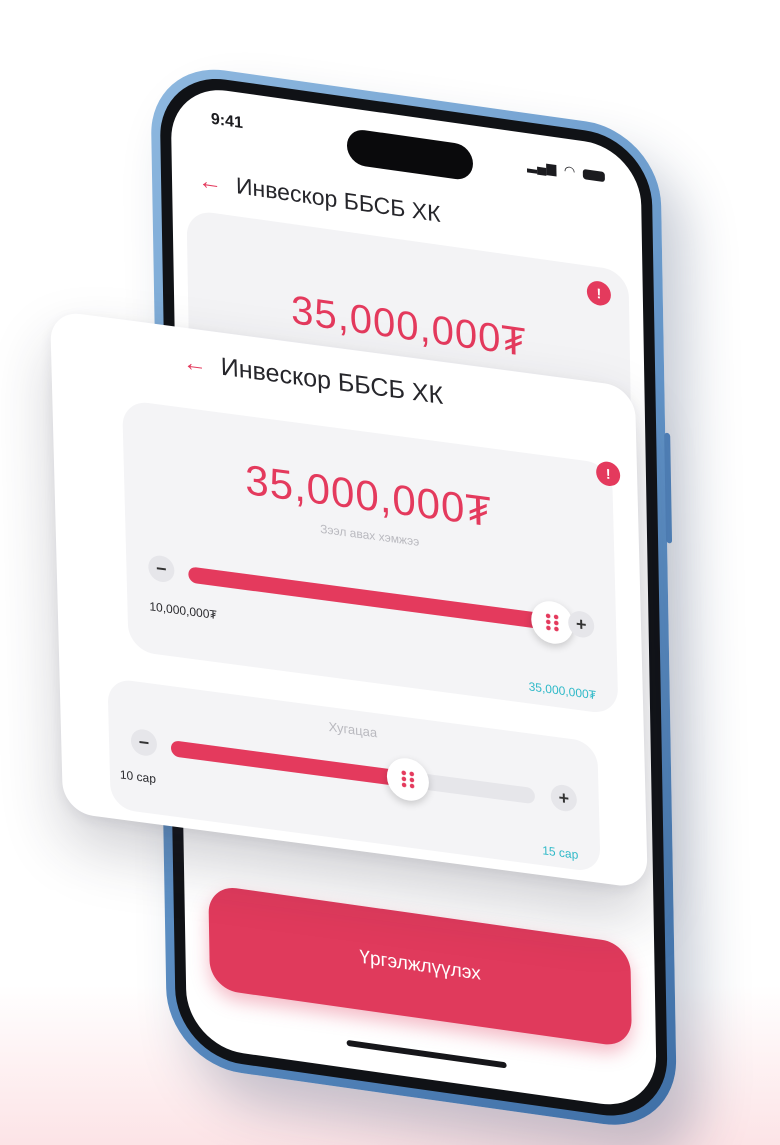  I want to click on status-icons: ▂▄▆ ◠, so click(566, 170).